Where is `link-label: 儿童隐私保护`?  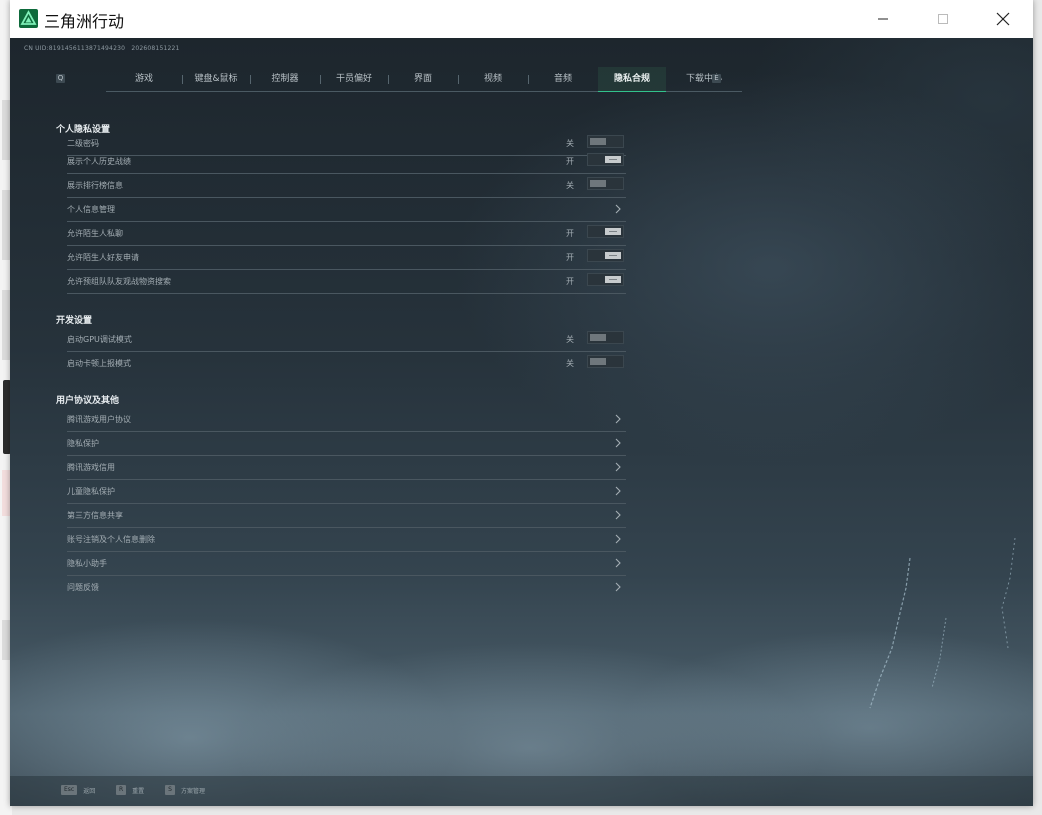
link-label: 儿童隐私保护 is located at coordinates (91, 491).